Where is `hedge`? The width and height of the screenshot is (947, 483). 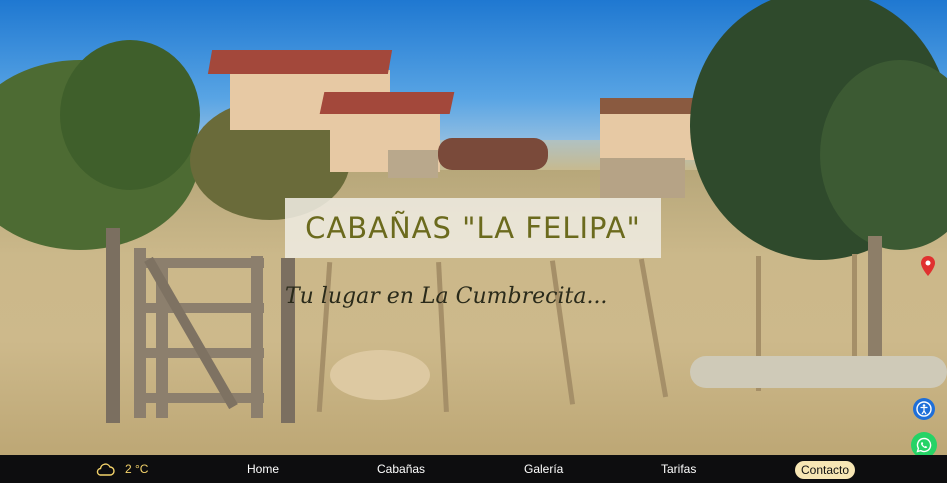 hedge is located at coordinates (493, 154).